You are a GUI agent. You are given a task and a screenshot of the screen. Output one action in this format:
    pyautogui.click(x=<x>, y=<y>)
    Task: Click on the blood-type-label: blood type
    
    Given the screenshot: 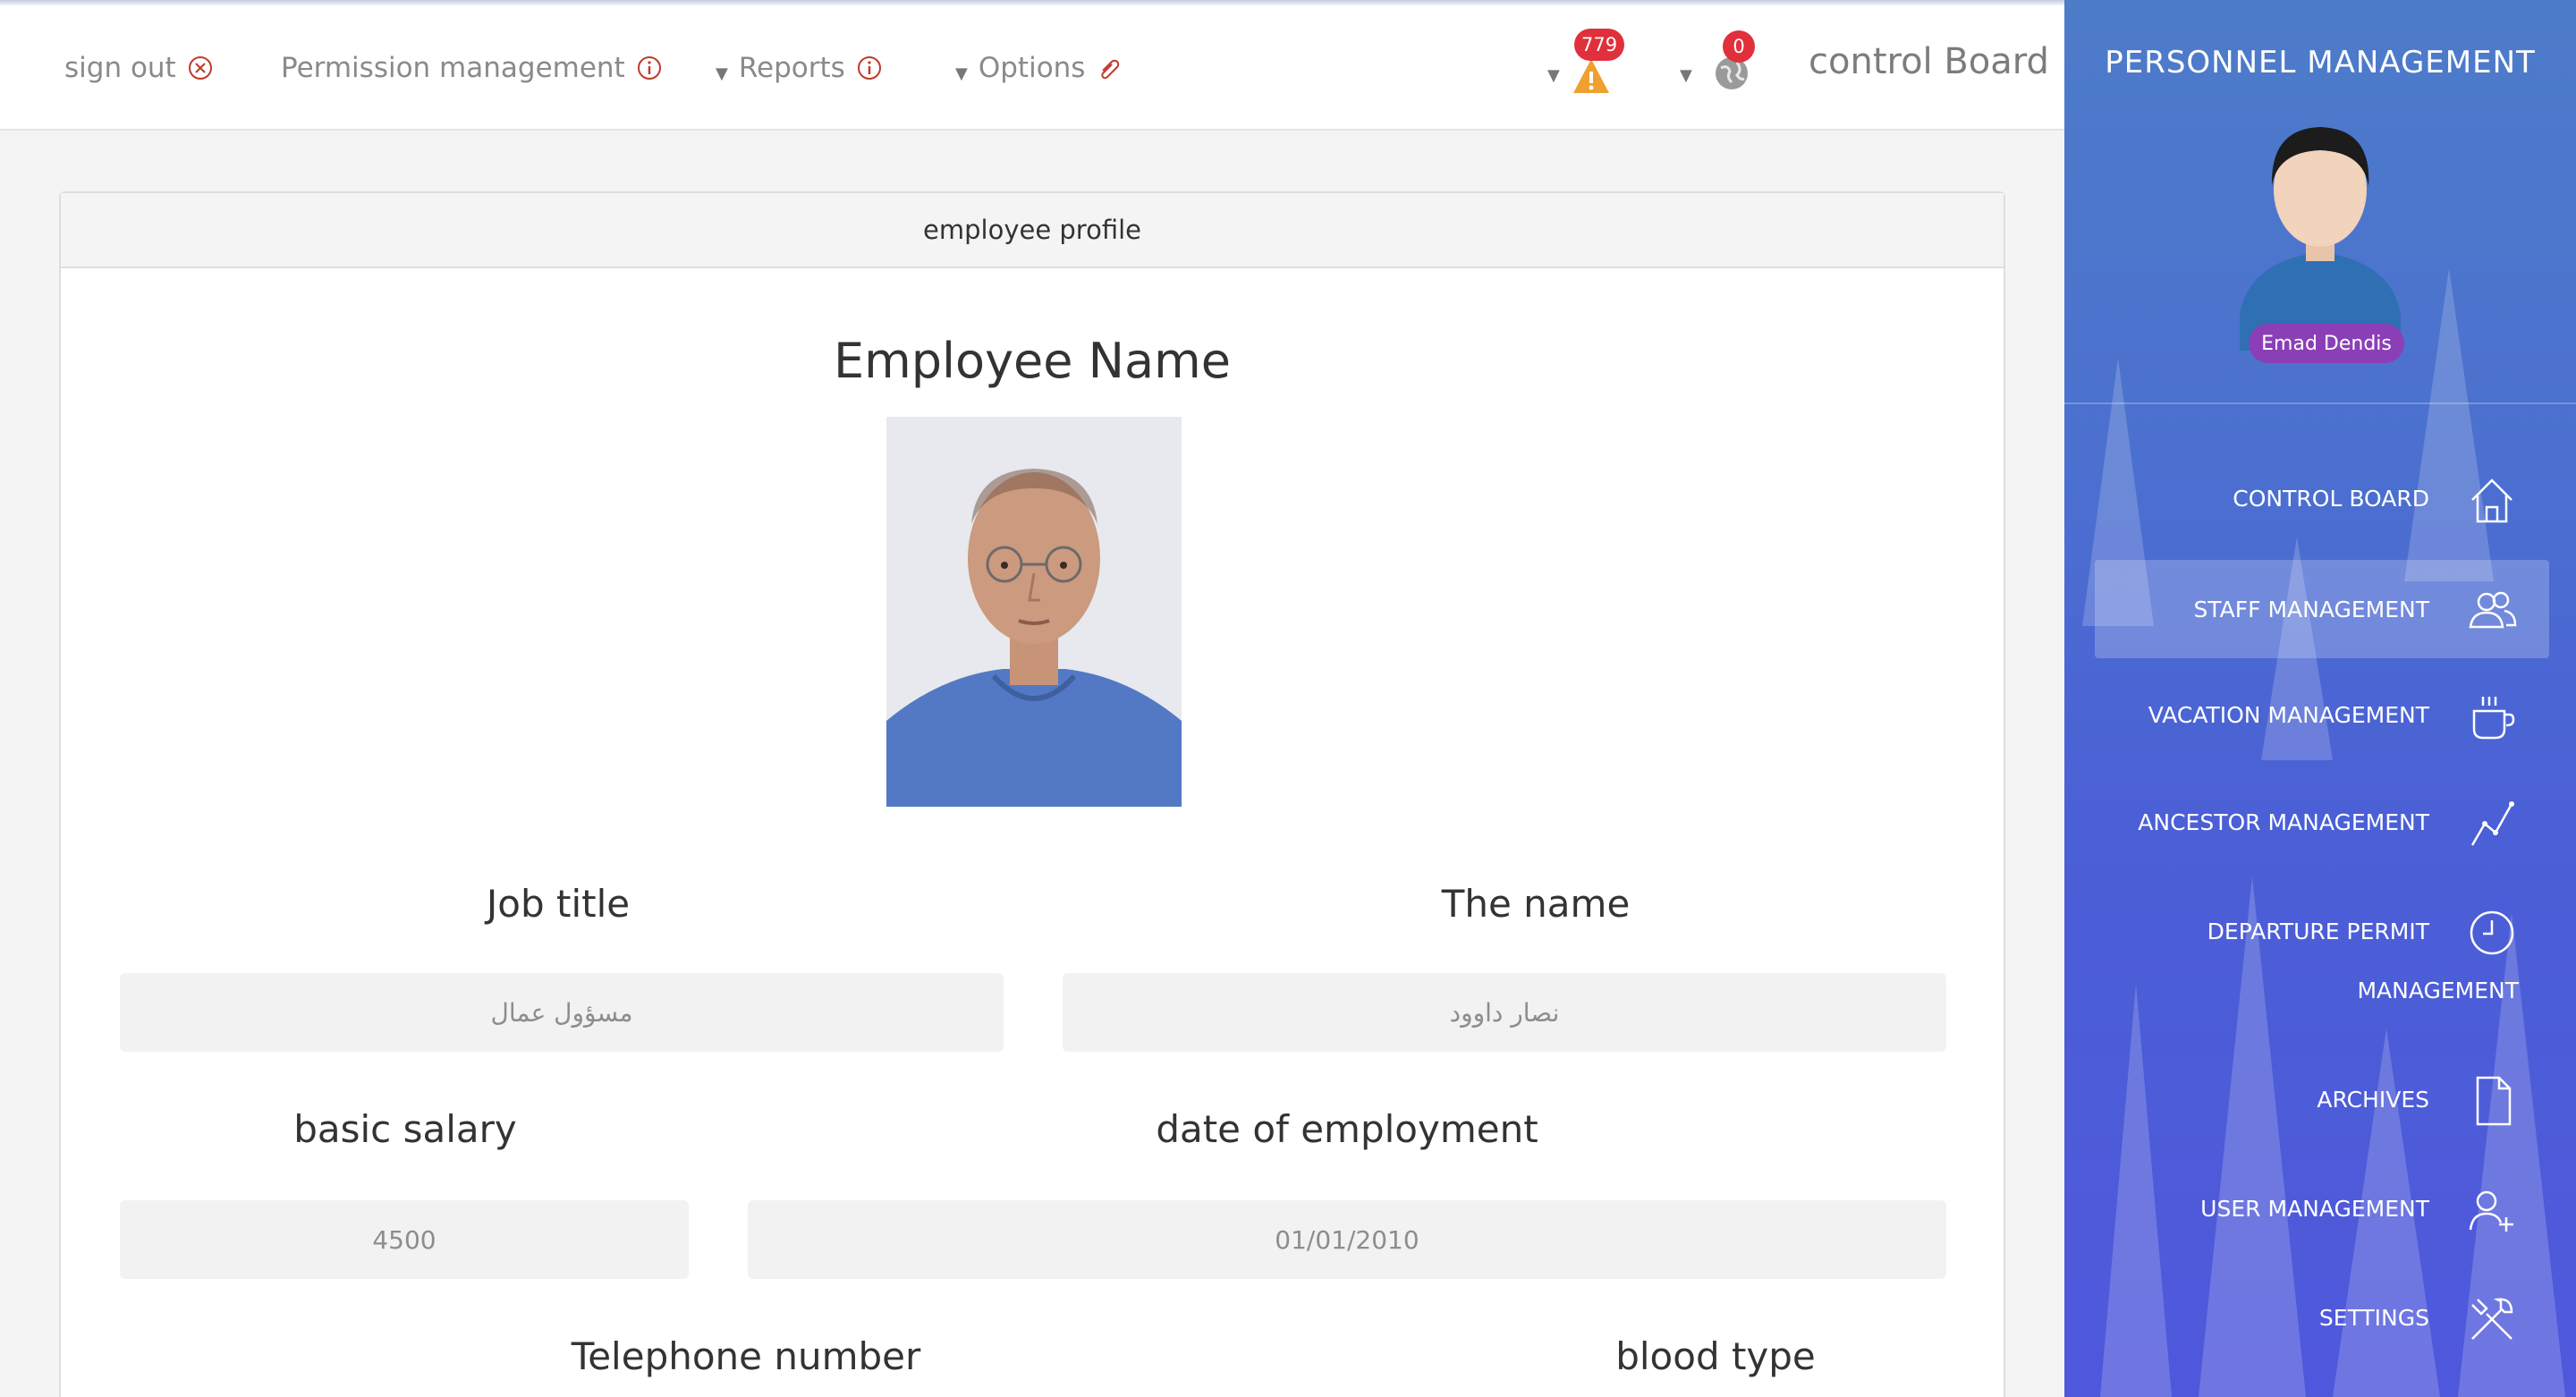 What is the action you would take?
    pyautogui.click(x=1715, y=1356)
    